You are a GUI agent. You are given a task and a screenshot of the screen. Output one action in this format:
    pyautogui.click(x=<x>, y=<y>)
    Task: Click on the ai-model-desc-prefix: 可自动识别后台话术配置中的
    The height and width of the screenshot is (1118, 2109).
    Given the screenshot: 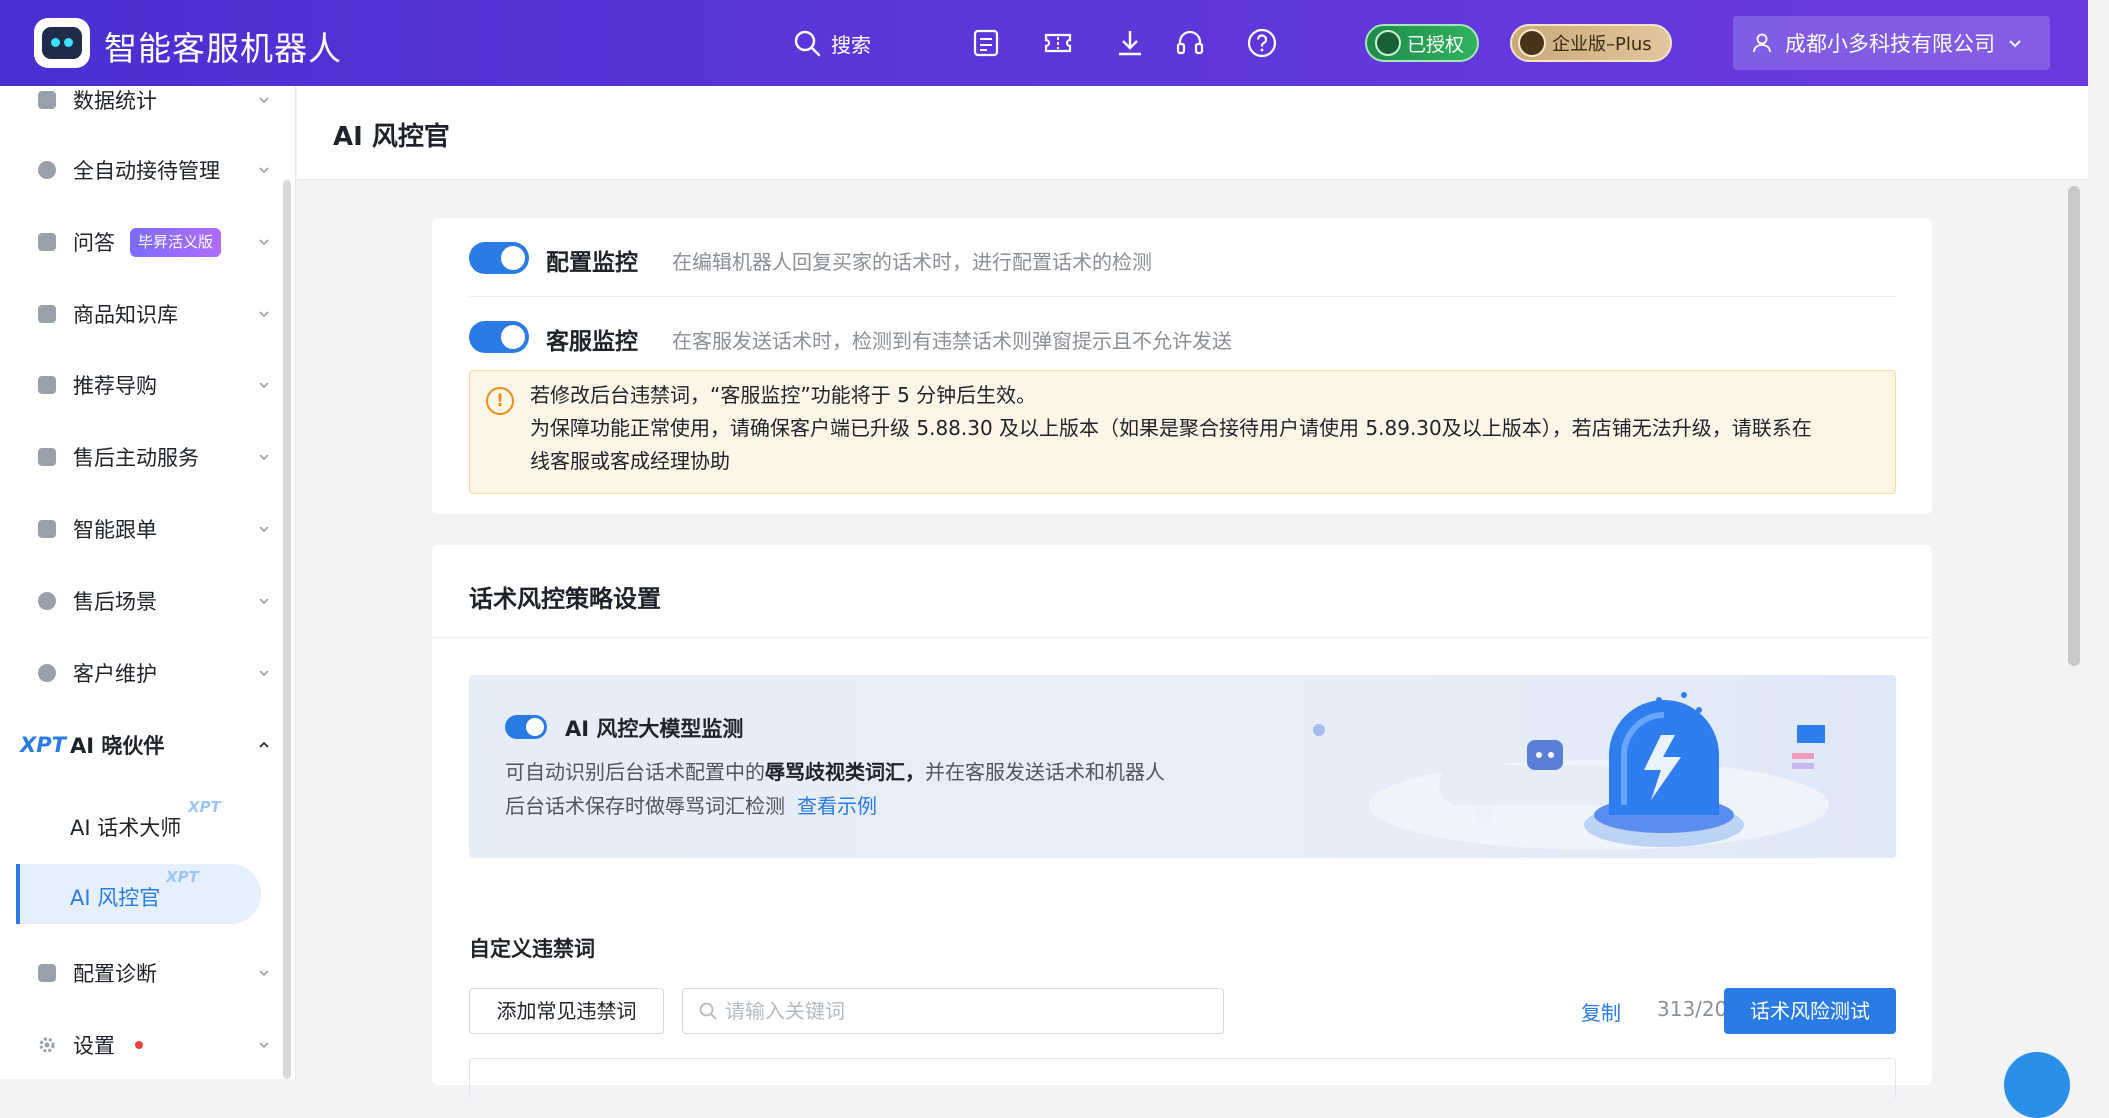 What is the action you would take?
    pyautogui.click(x=635, y=772)
    